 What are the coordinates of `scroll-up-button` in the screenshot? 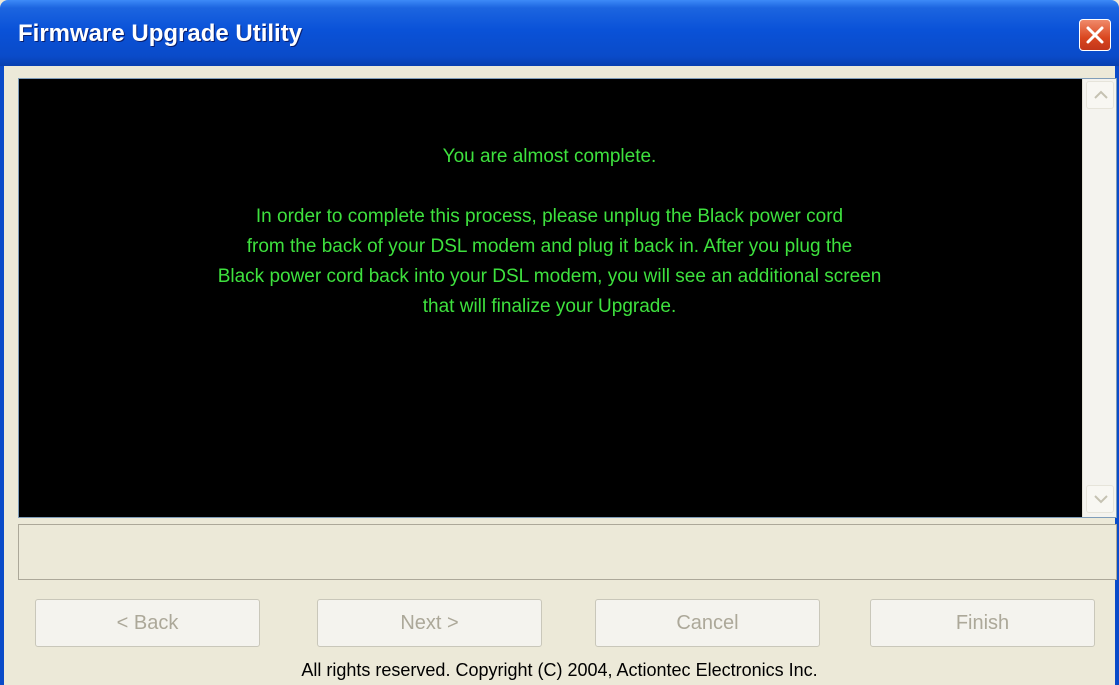 It's located at (1100, 95).